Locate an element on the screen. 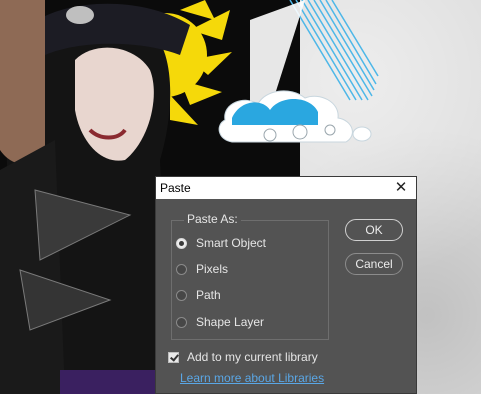 The image size is (481, 394). checkbox-label: Add to my current library is located at coordinates (252, 357).